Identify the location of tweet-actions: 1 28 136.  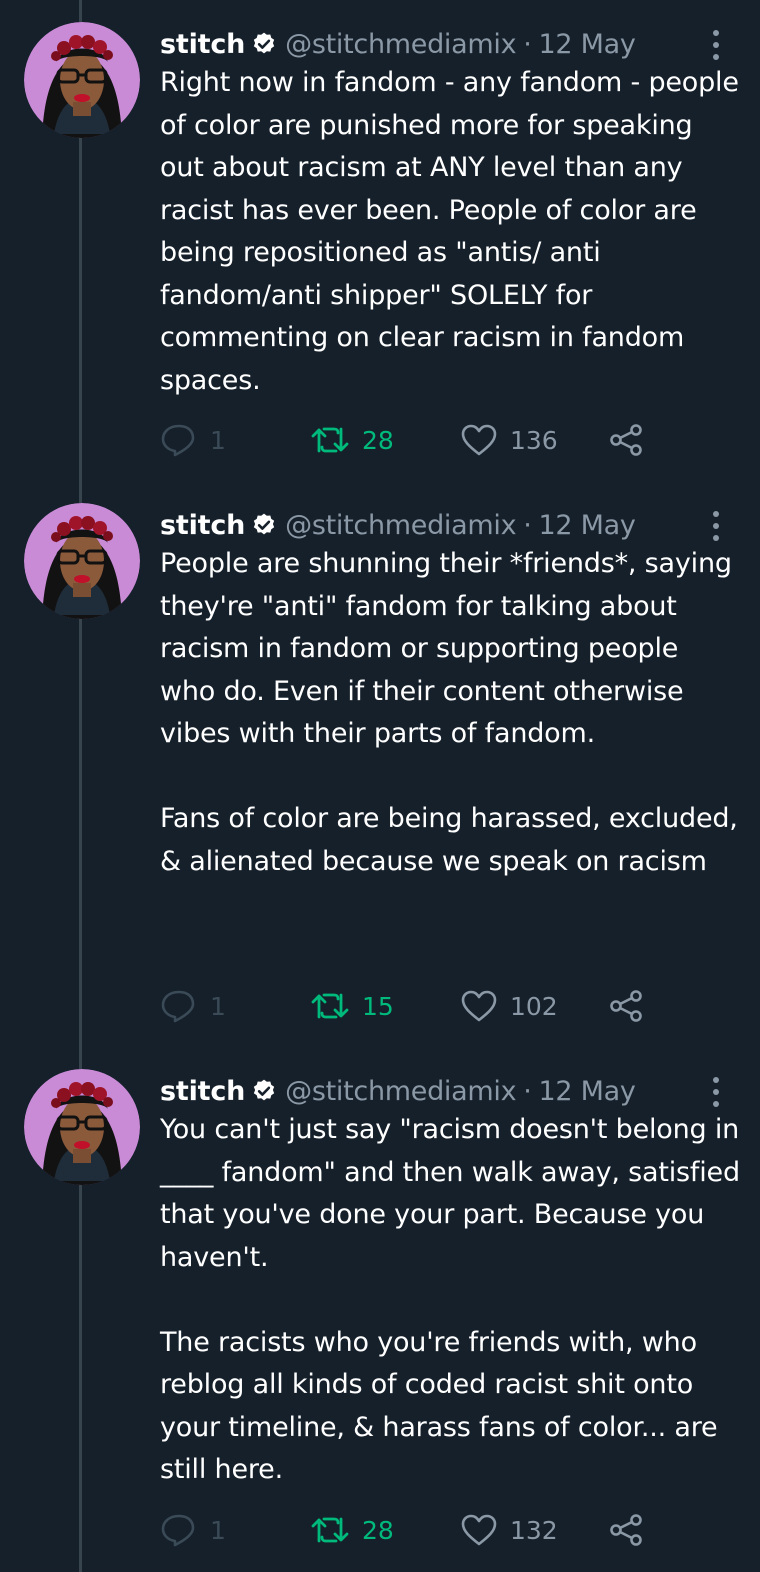
(440, 440).